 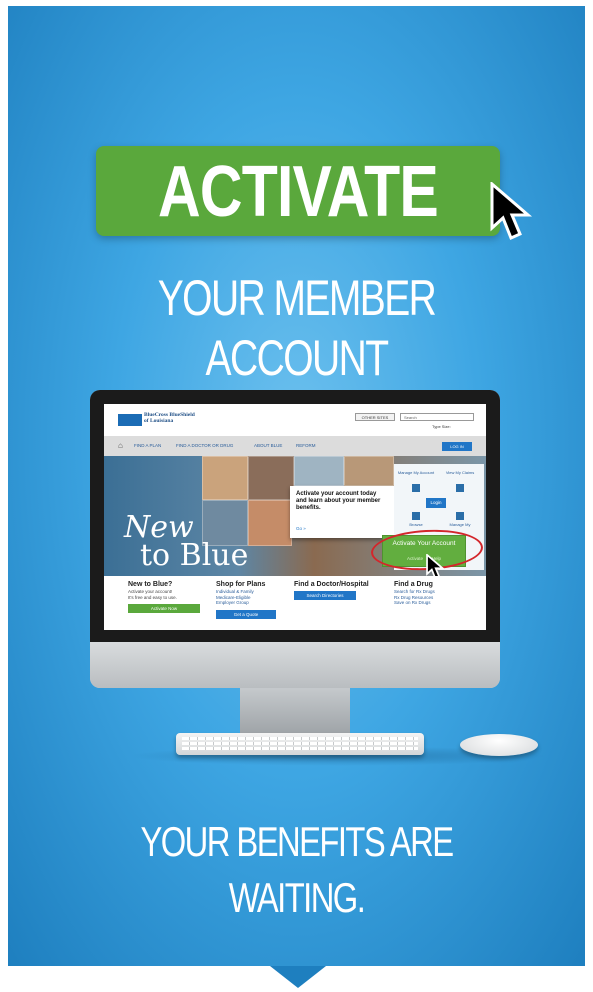 I want to click on keyboard, so click(x=300, y=744).